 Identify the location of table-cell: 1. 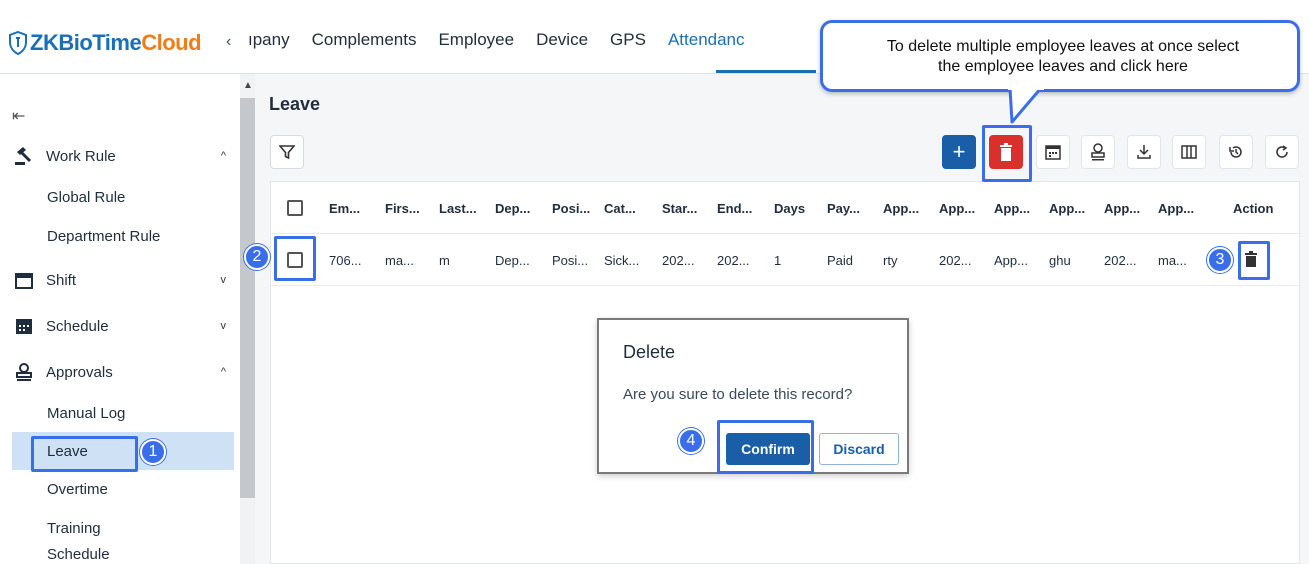
(778, 260).